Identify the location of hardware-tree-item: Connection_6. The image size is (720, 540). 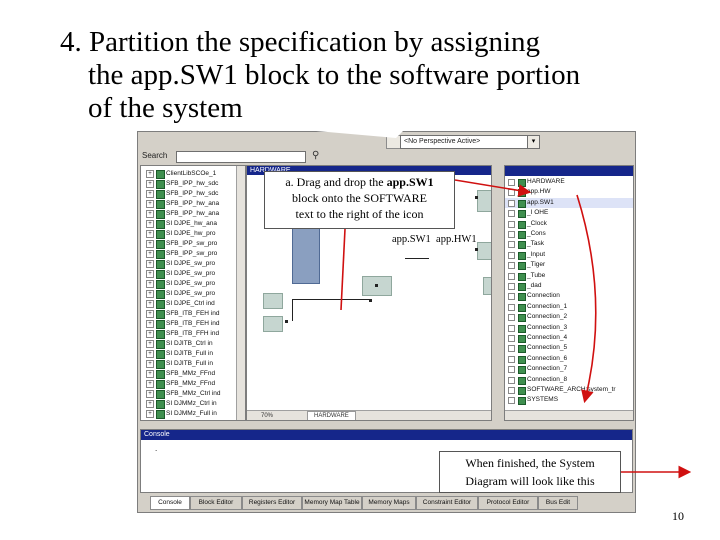
(569, 359).